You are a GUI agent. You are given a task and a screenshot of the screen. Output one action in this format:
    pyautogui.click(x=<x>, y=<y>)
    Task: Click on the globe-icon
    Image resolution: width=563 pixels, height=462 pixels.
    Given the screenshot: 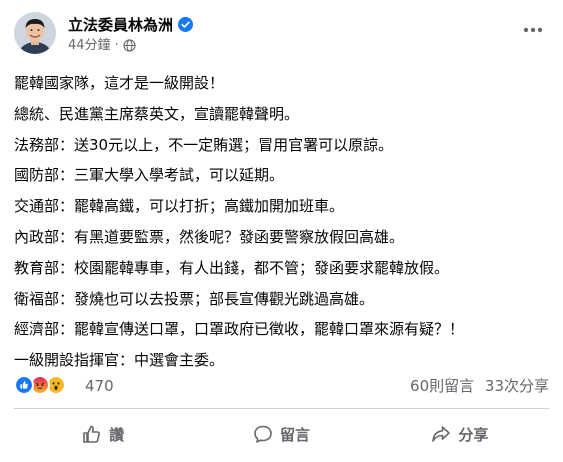 What is the action you would take?
    pyautogui.click(x=129, y=45)
    